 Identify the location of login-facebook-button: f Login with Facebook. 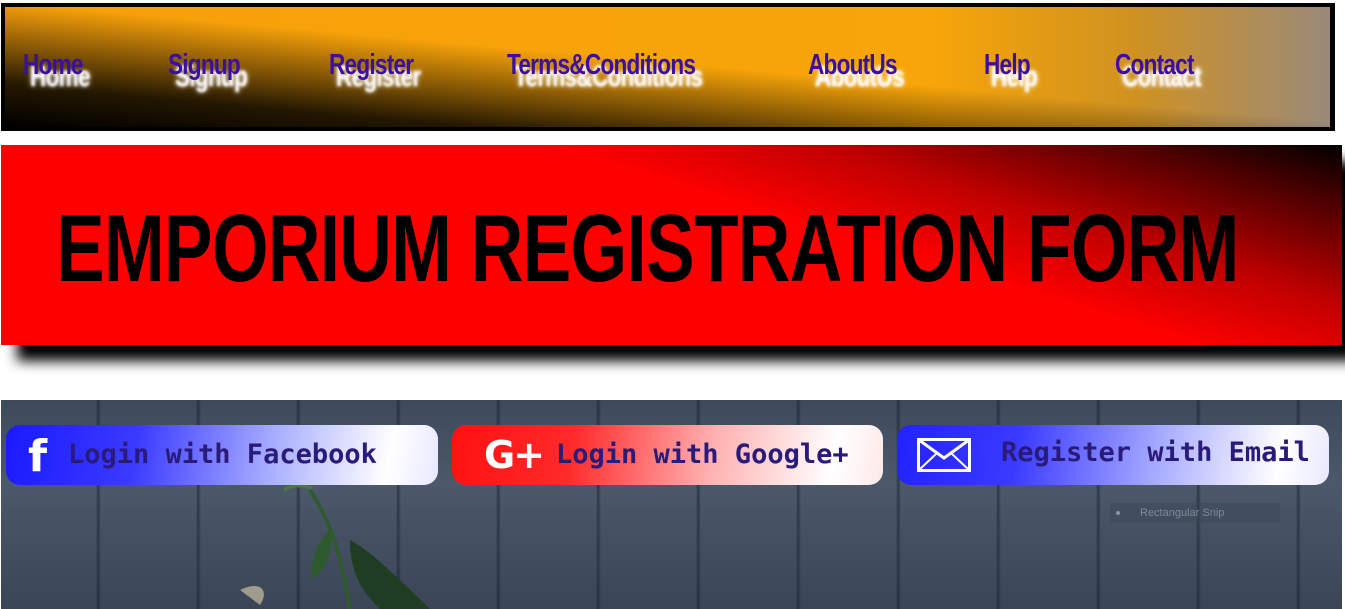
(222, 455).